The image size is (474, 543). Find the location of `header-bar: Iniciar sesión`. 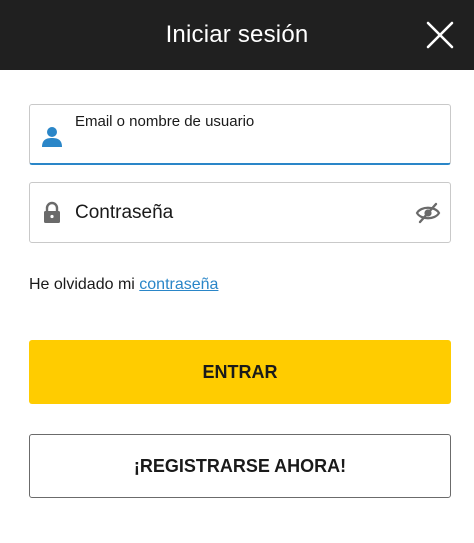

header-bar: Iniciar sesión is located at coordinates (237, 35).